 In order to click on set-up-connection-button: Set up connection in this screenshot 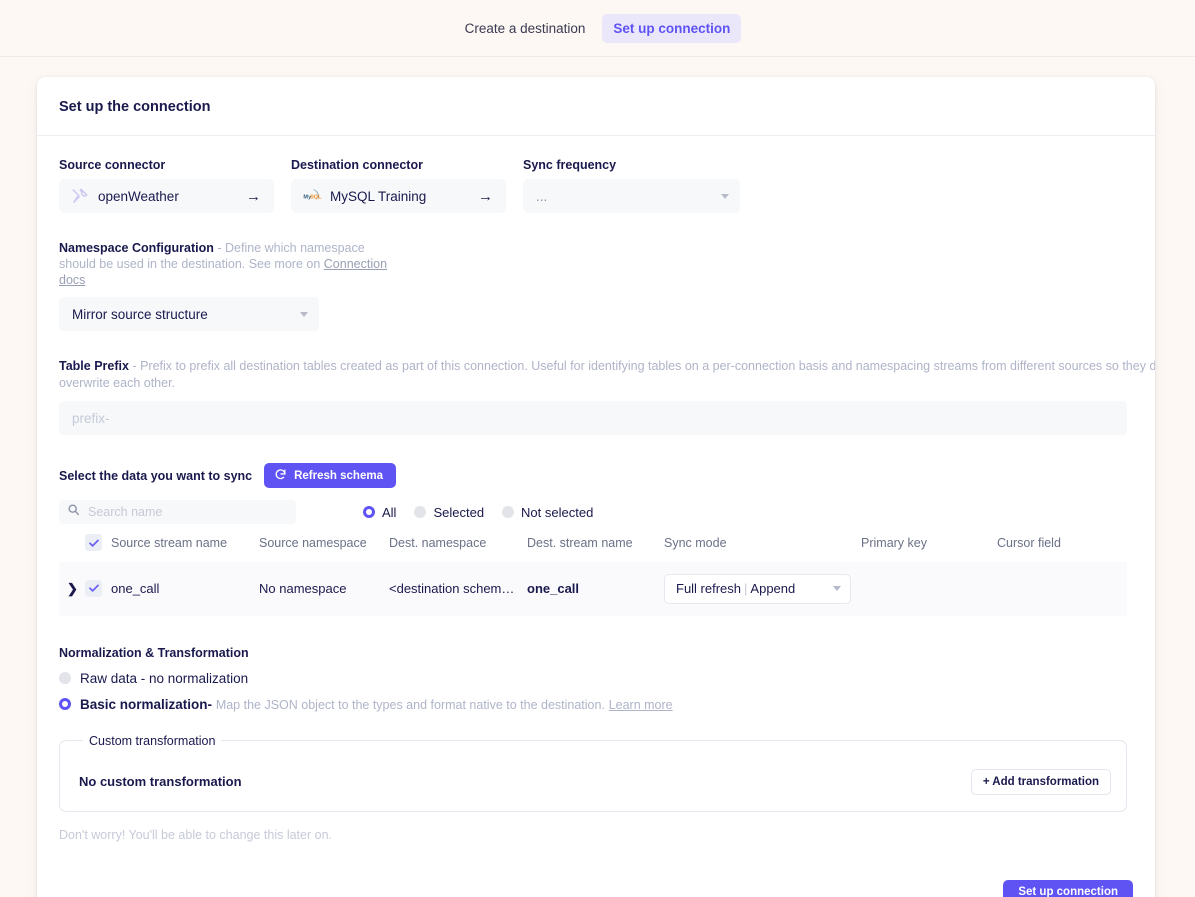, I will do `click(1068, 888)`.